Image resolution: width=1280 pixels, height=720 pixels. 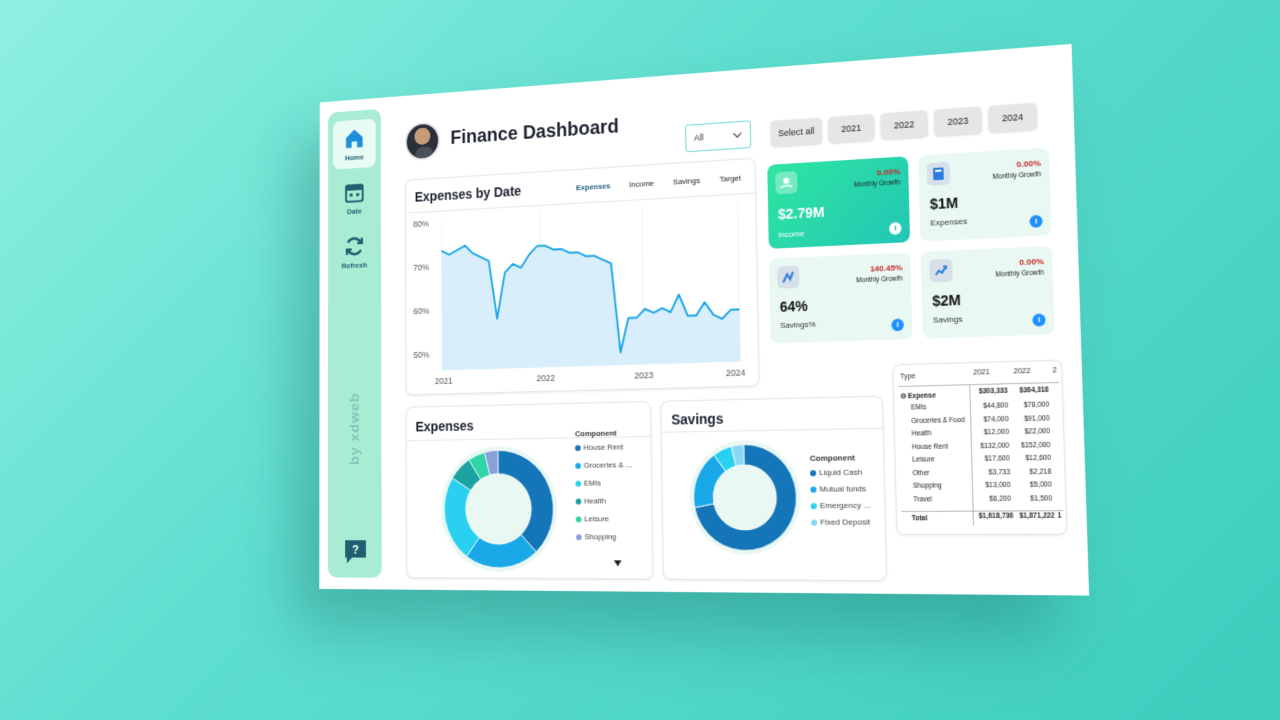 What do you see at coordinates (641, 184) in the screenshot?
I see `tab-income: Income` at bounding box center [641, 184].